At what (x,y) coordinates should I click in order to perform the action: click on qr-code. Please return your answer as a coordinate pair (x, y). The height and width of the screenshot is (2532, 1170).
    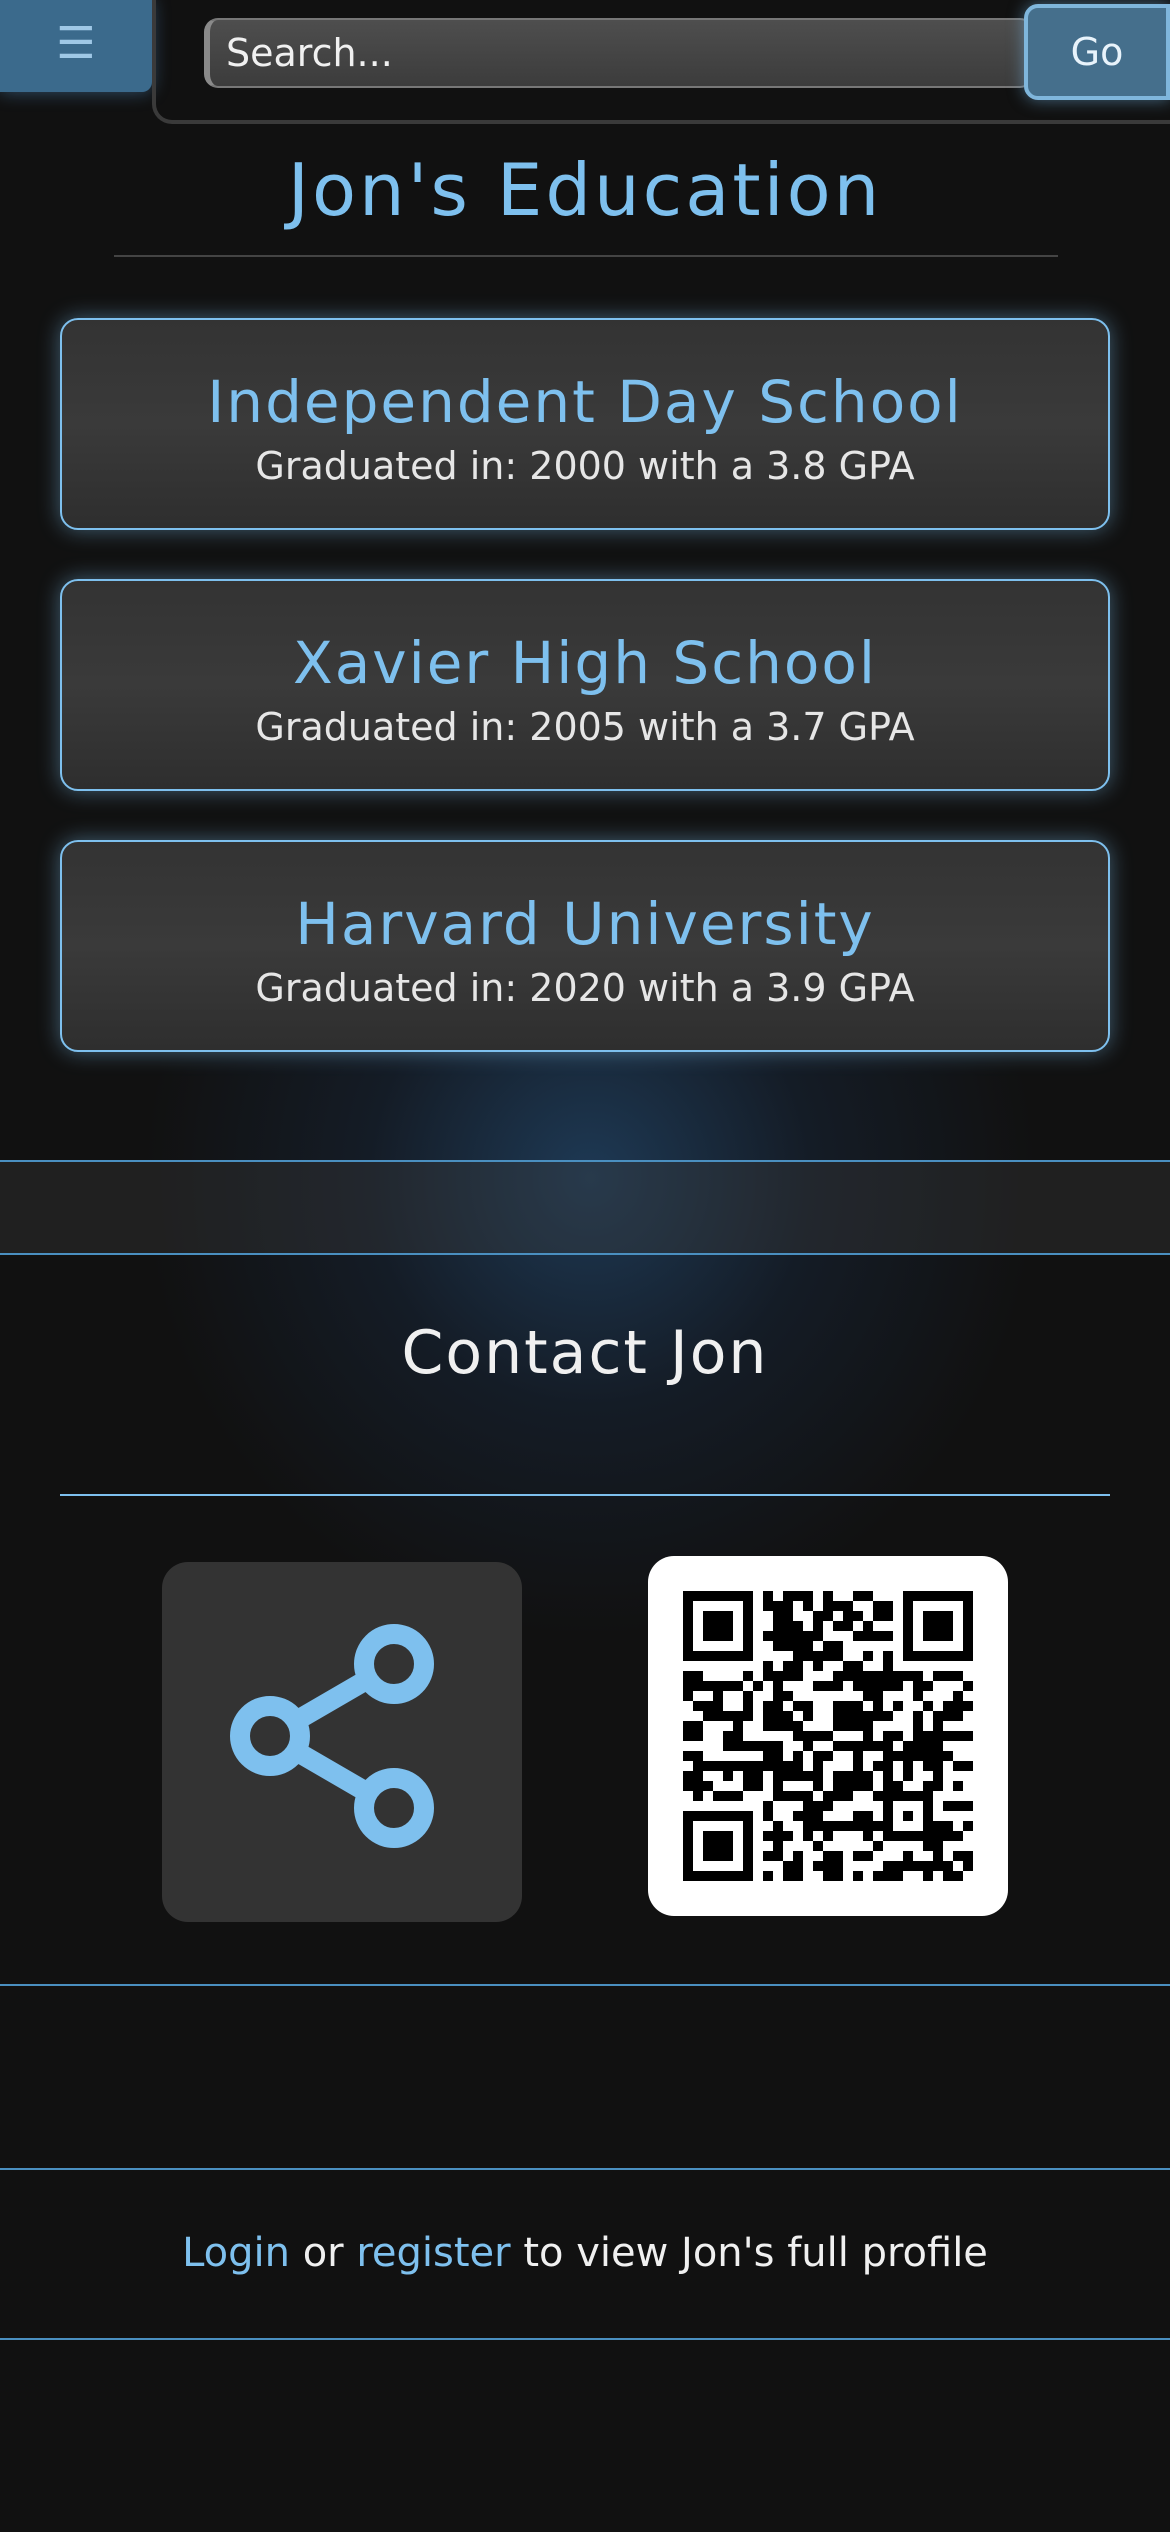
    Looking at the image, I should click on (828, 1736).